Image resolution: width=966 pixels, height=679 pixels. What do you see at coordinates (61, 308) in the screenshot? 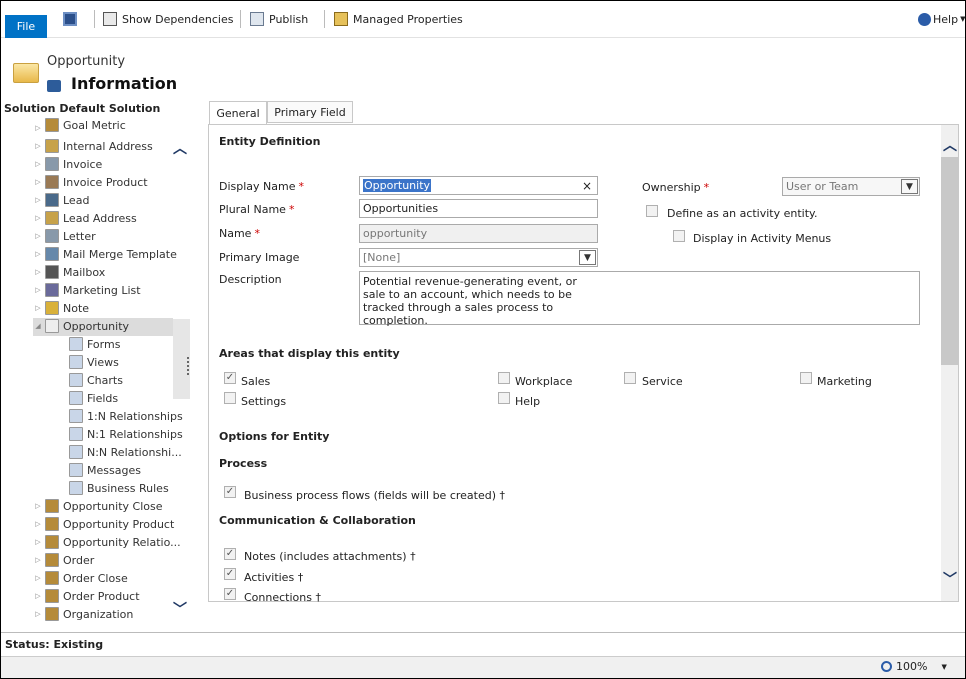
I see `nav-item: ▷ Note` at bounding box center [61, 308].